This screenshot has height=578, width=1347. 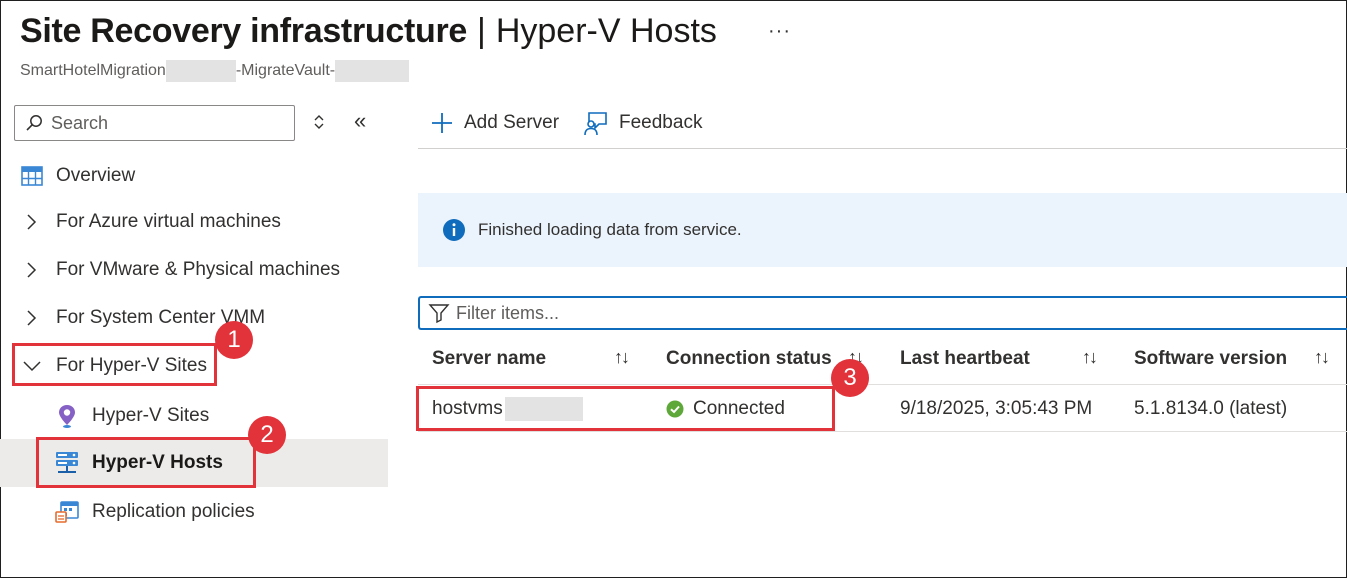 I want to click on last-heartbeat-cell: 9/18/2025, 3:05:43 PM, so click(x=996, y=408).